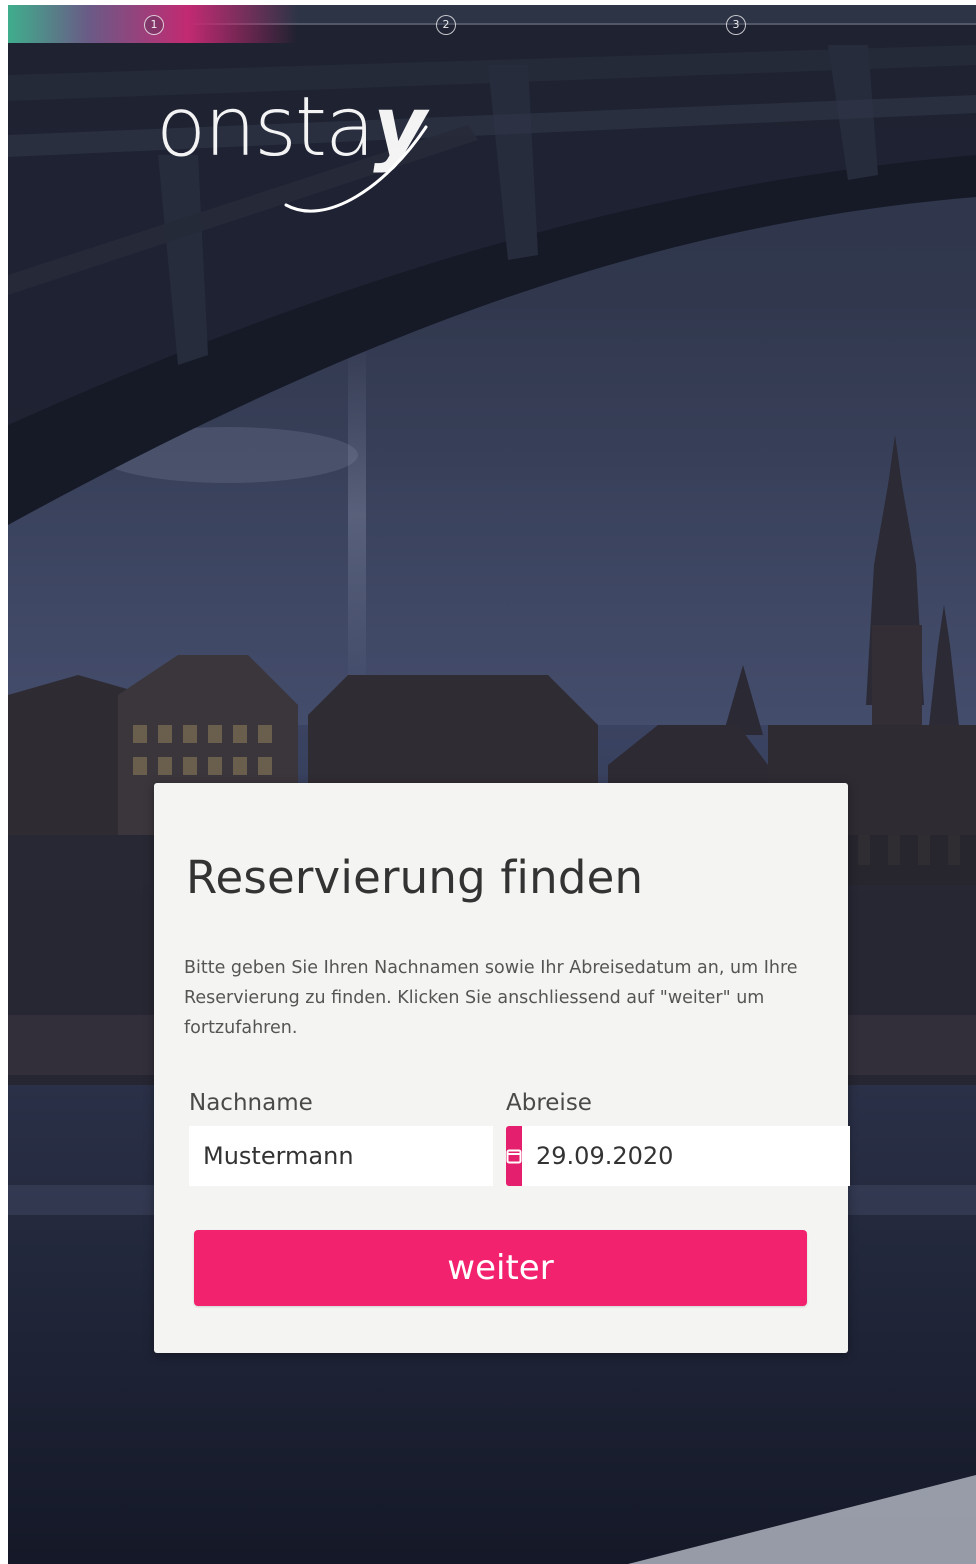 The height and width of the screenshot is (1564, 976). Describe the element at coordinates (500, 1268) in the screenshot. I see `next-button: weiter` at that location.